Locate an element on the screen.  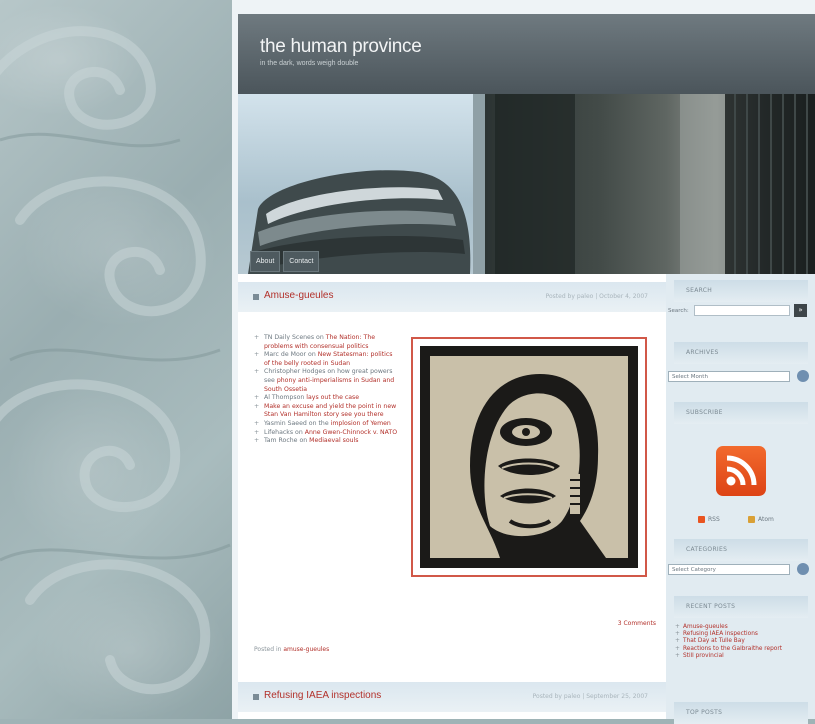
list-item-text: Lifehacks on is located at coordinates (284, 432).